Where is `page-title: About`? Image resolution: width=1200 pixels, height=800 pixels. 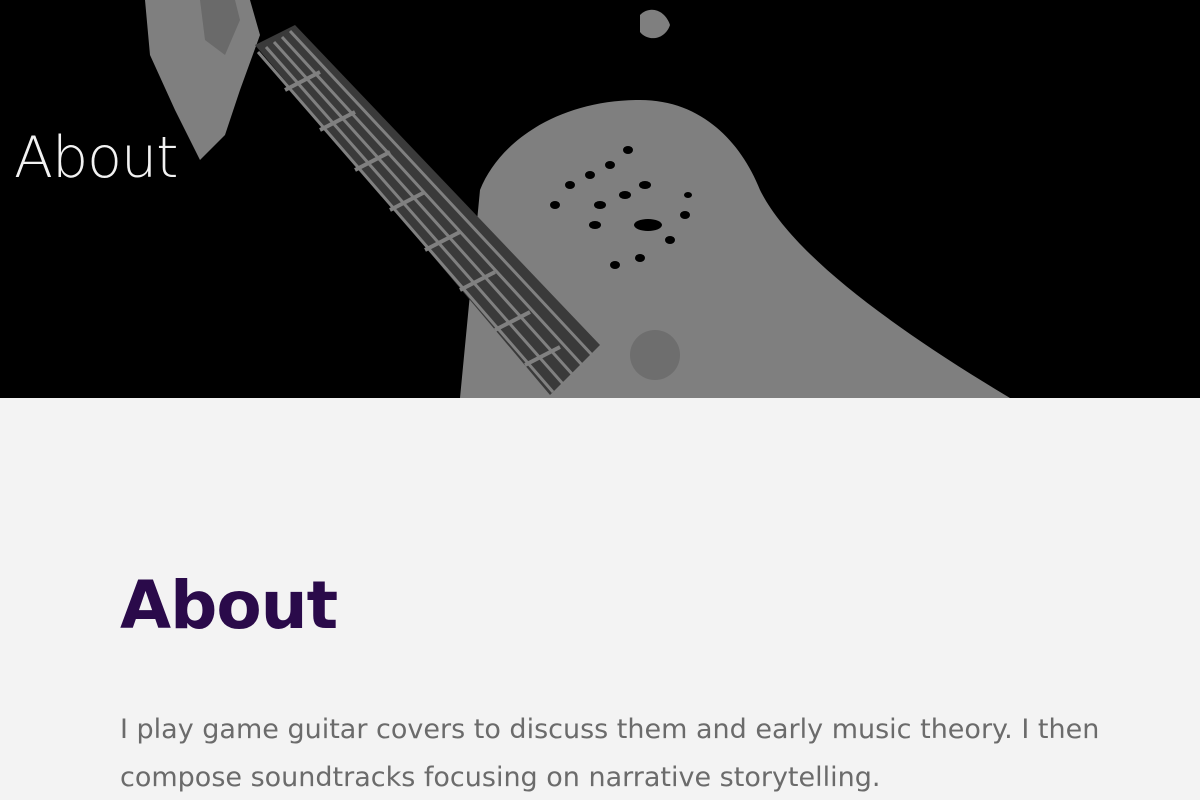 page-title: About is located at coordinates (229, 605).